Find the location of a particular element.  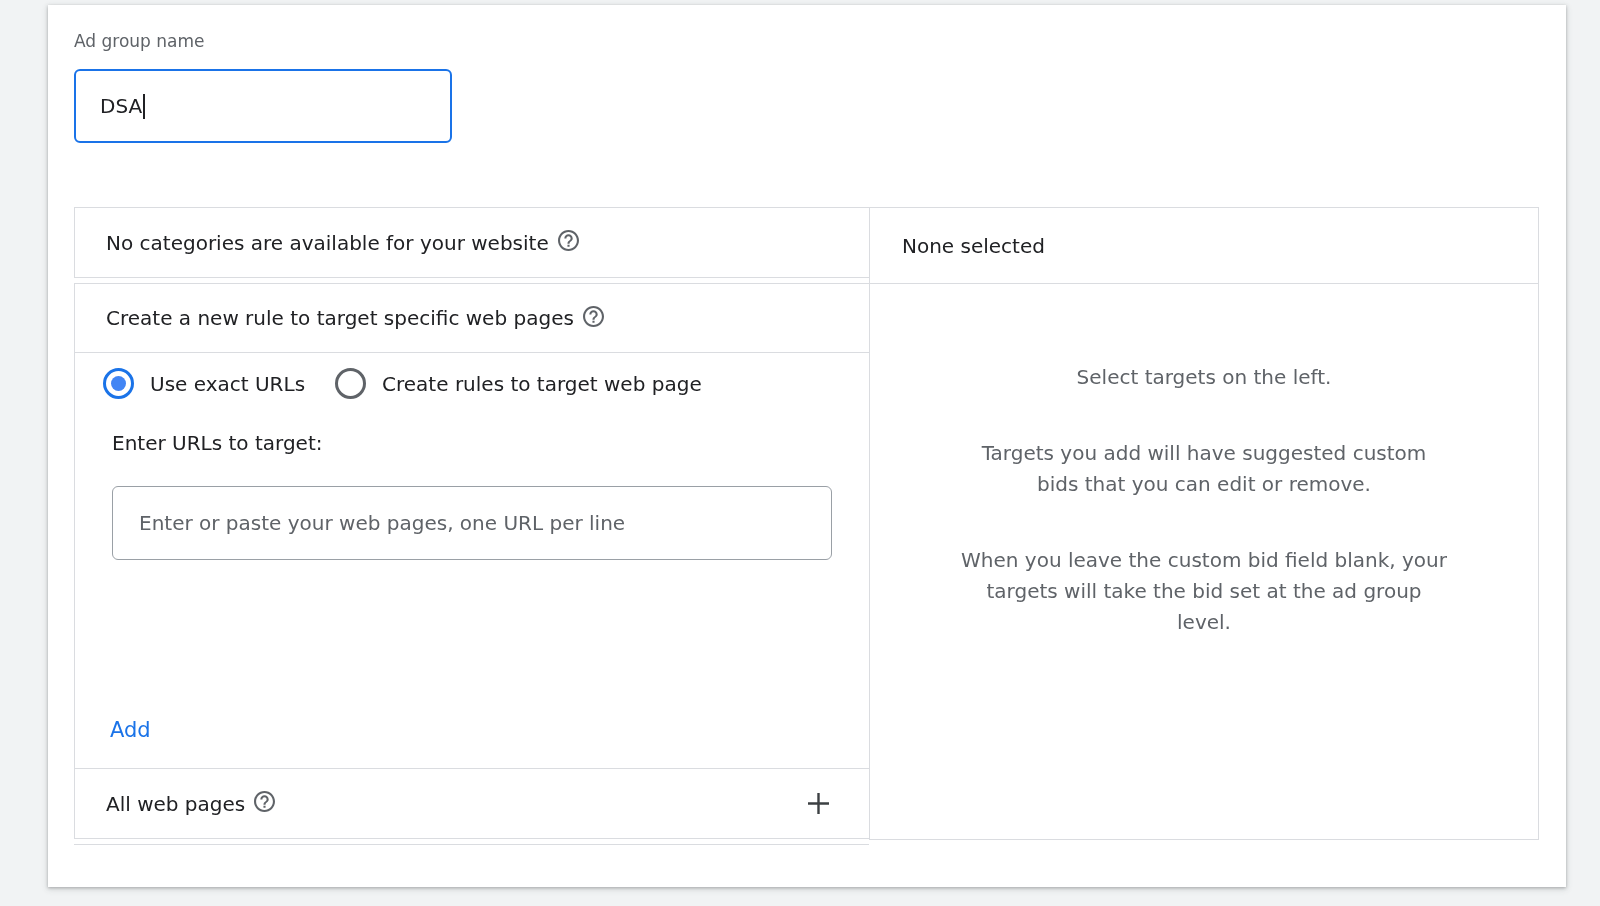

plus-icon is located at coordinates (818, 803).